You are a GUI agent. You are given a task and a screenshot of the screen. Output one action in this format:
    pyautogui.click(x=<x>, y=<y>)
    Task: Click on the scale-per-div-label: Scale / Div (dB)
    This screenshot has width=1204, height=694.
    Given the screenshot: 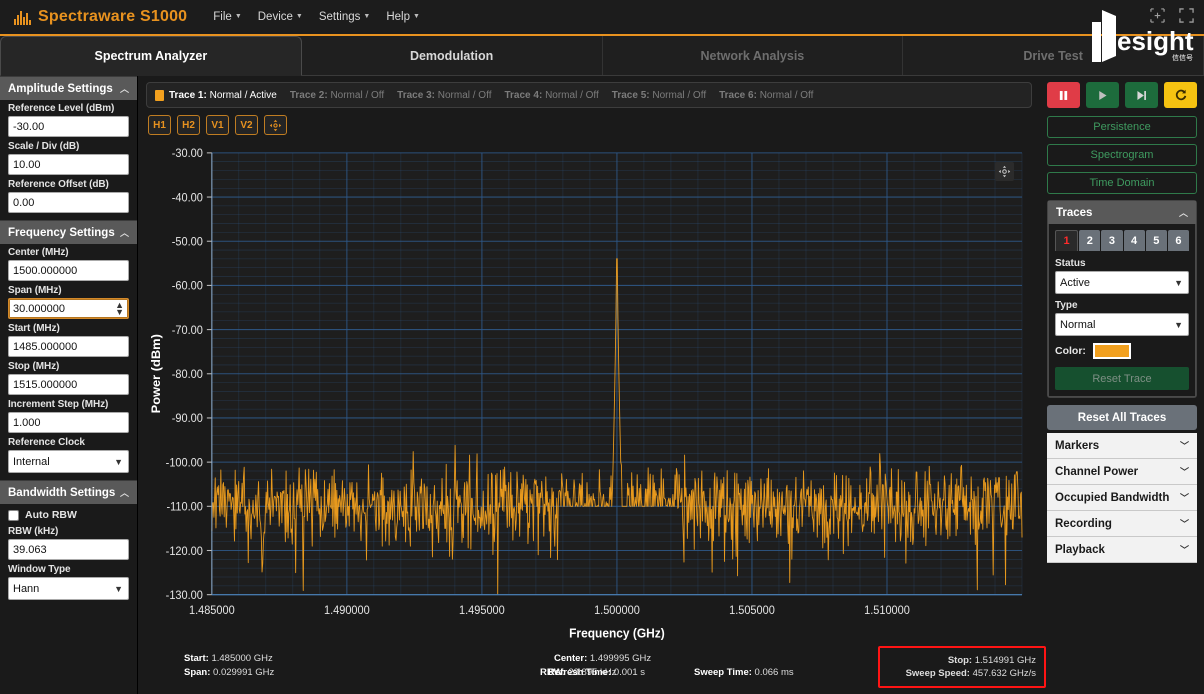 What is the action you would take?
    pyautogui.click(x=44, y=146)
    